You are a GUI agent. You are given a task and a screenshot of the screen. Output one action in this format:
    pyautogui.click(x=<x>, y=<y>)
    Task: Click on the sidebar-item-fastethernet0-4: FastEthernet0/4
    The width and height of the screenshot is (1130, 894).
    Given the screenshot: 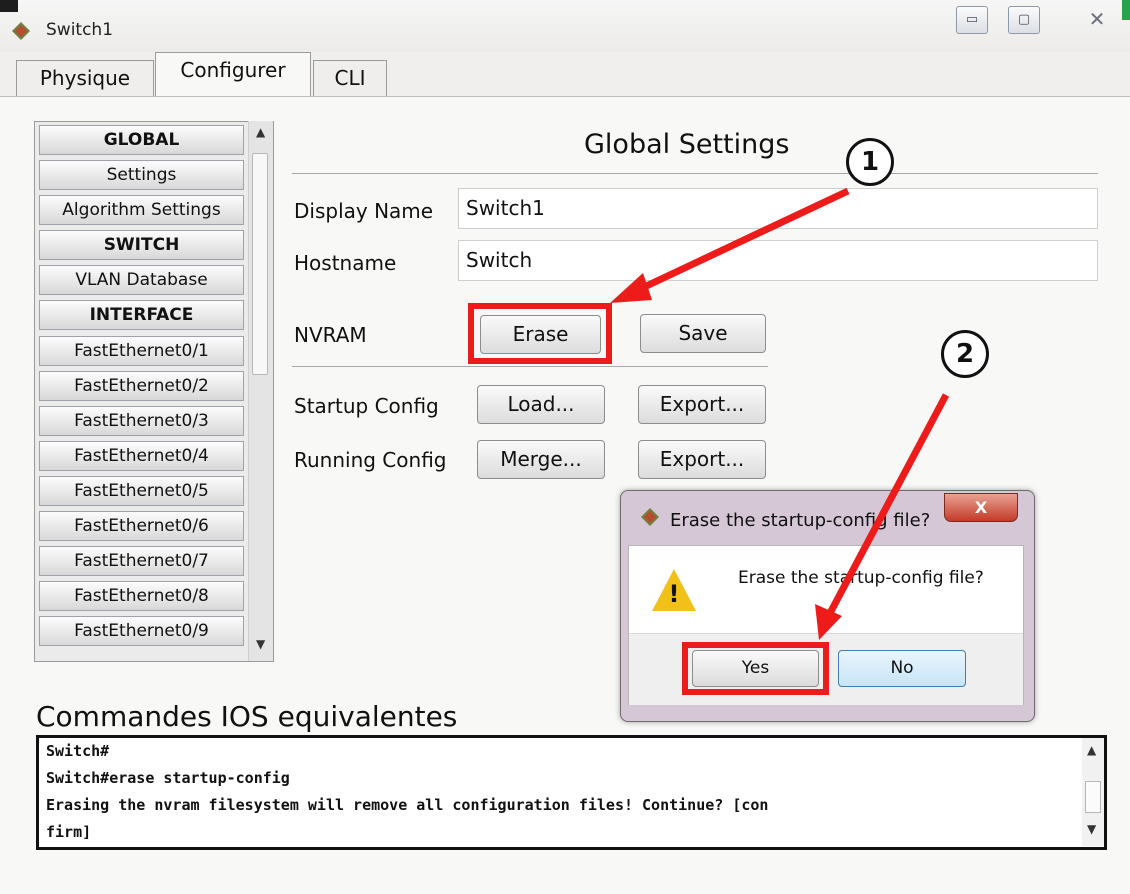 What is the action you would take?
    pyautogui.click(x=141, y=456)
    